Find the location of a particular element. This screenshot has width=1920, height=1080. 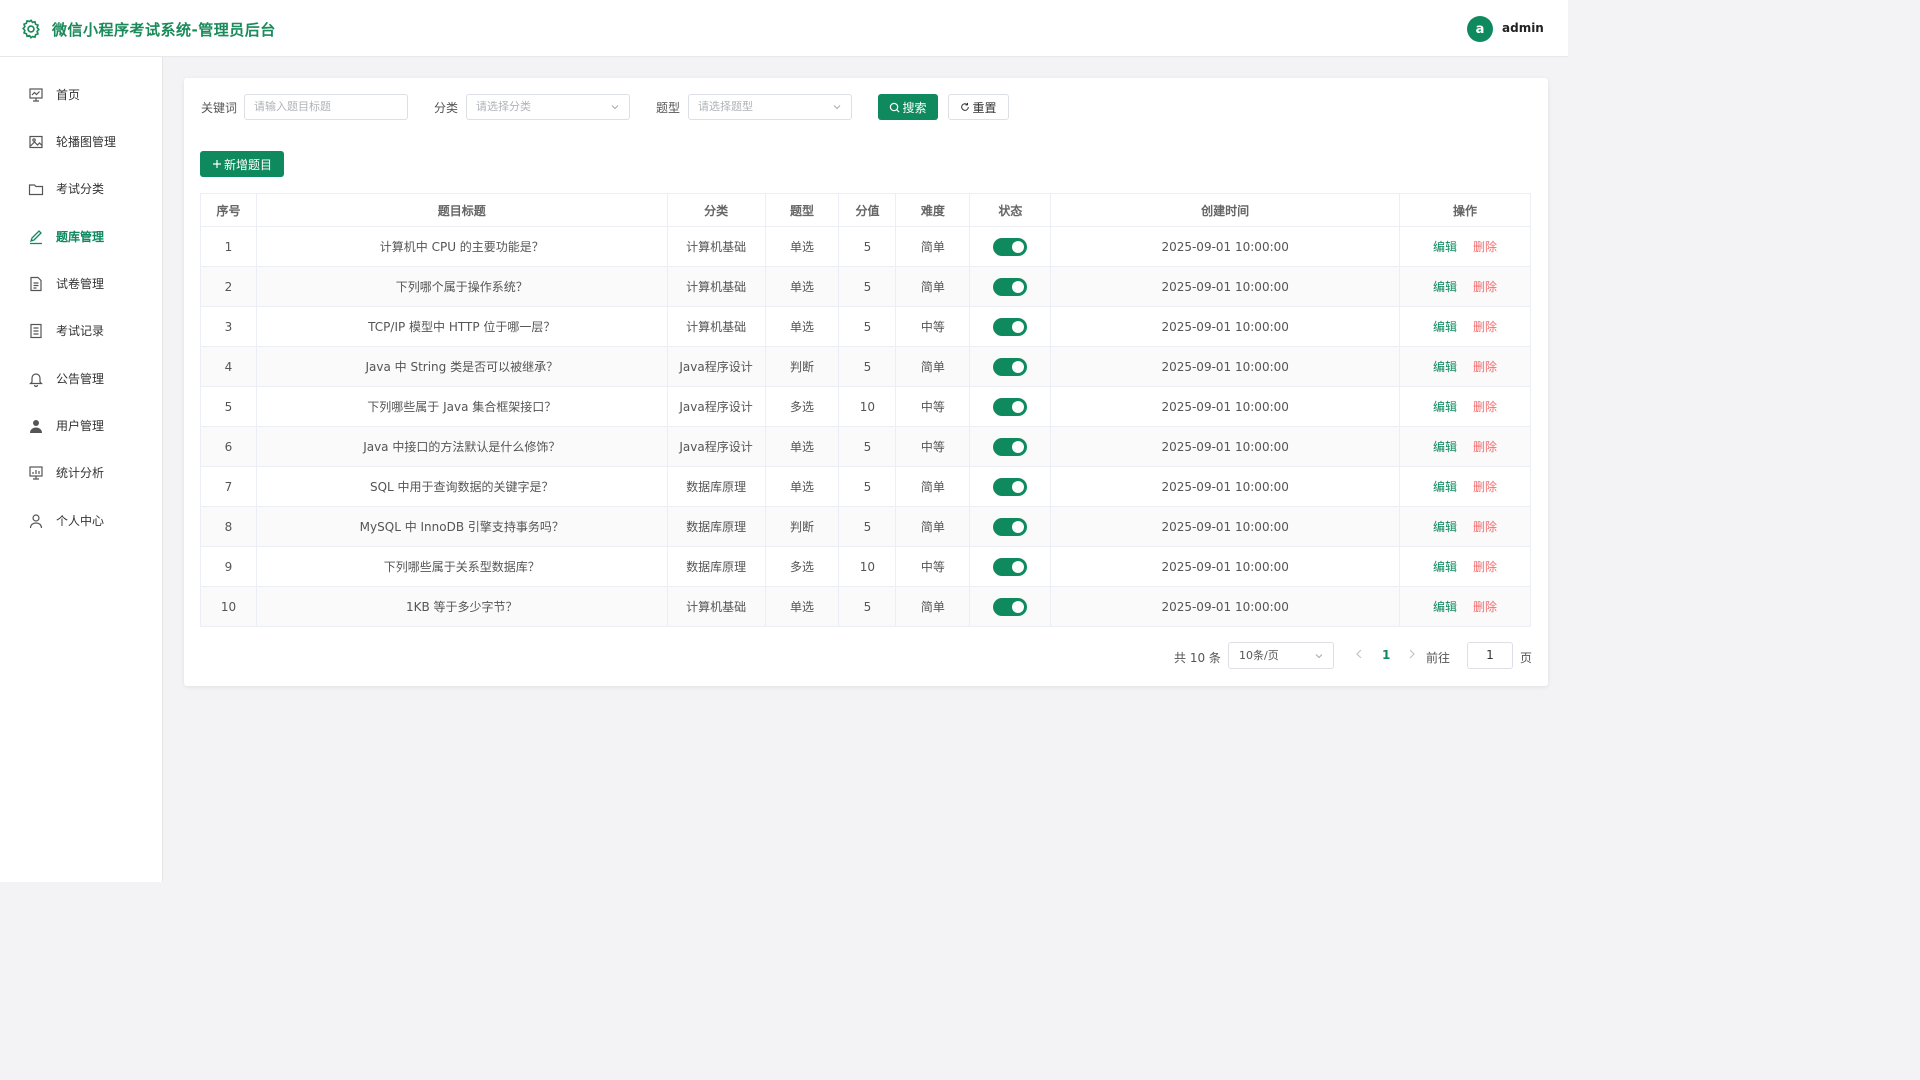

page-size-select: 10条/页 is located at coordinates (1281, 655).